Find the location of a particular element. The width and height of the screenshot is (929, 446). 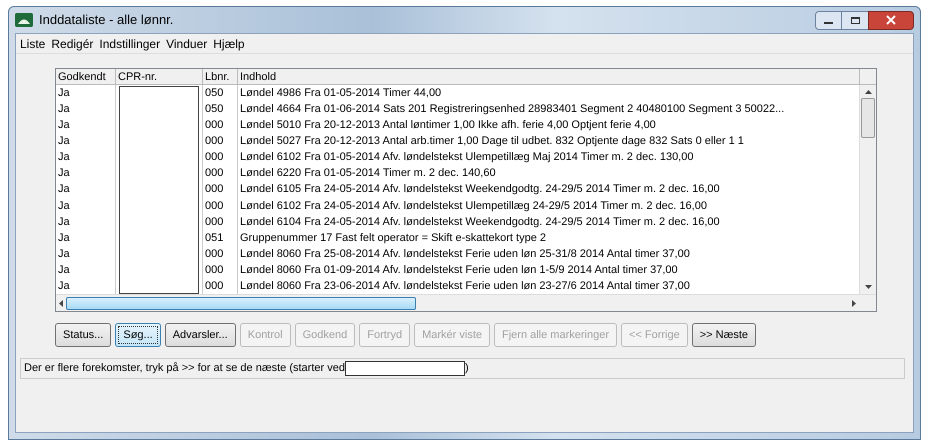

table-cell-text: 051 is located at coordinates (214, 238).